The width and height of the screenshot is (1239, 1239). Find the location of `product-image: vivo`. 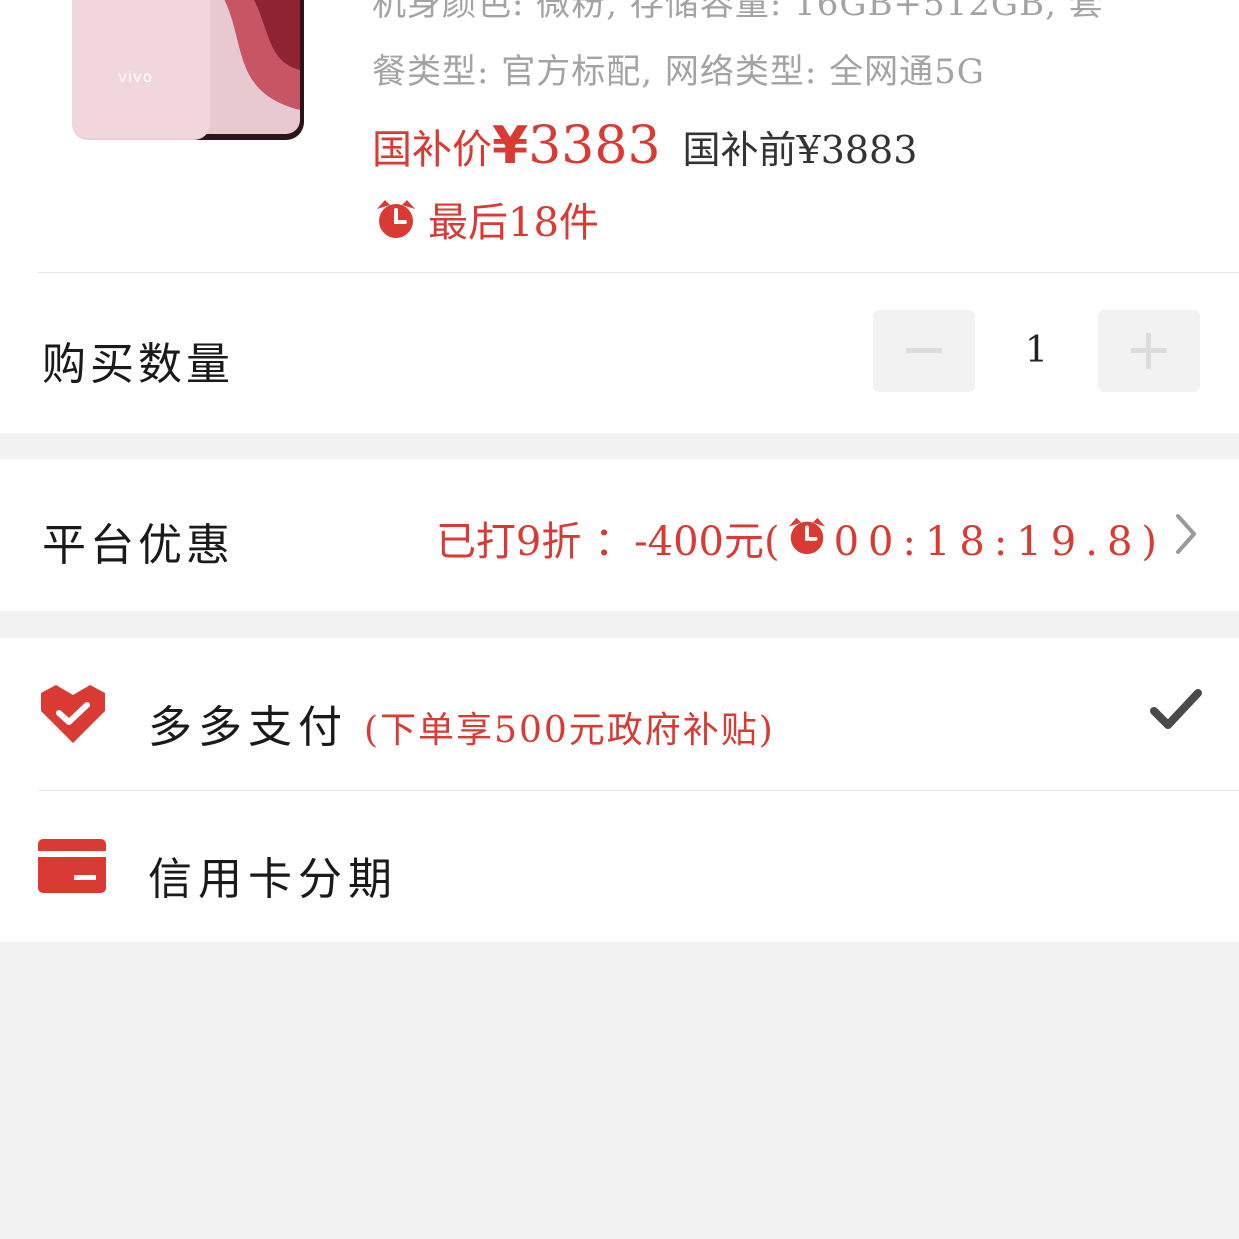

product-image: vivo is located at coordinates (188, 70).